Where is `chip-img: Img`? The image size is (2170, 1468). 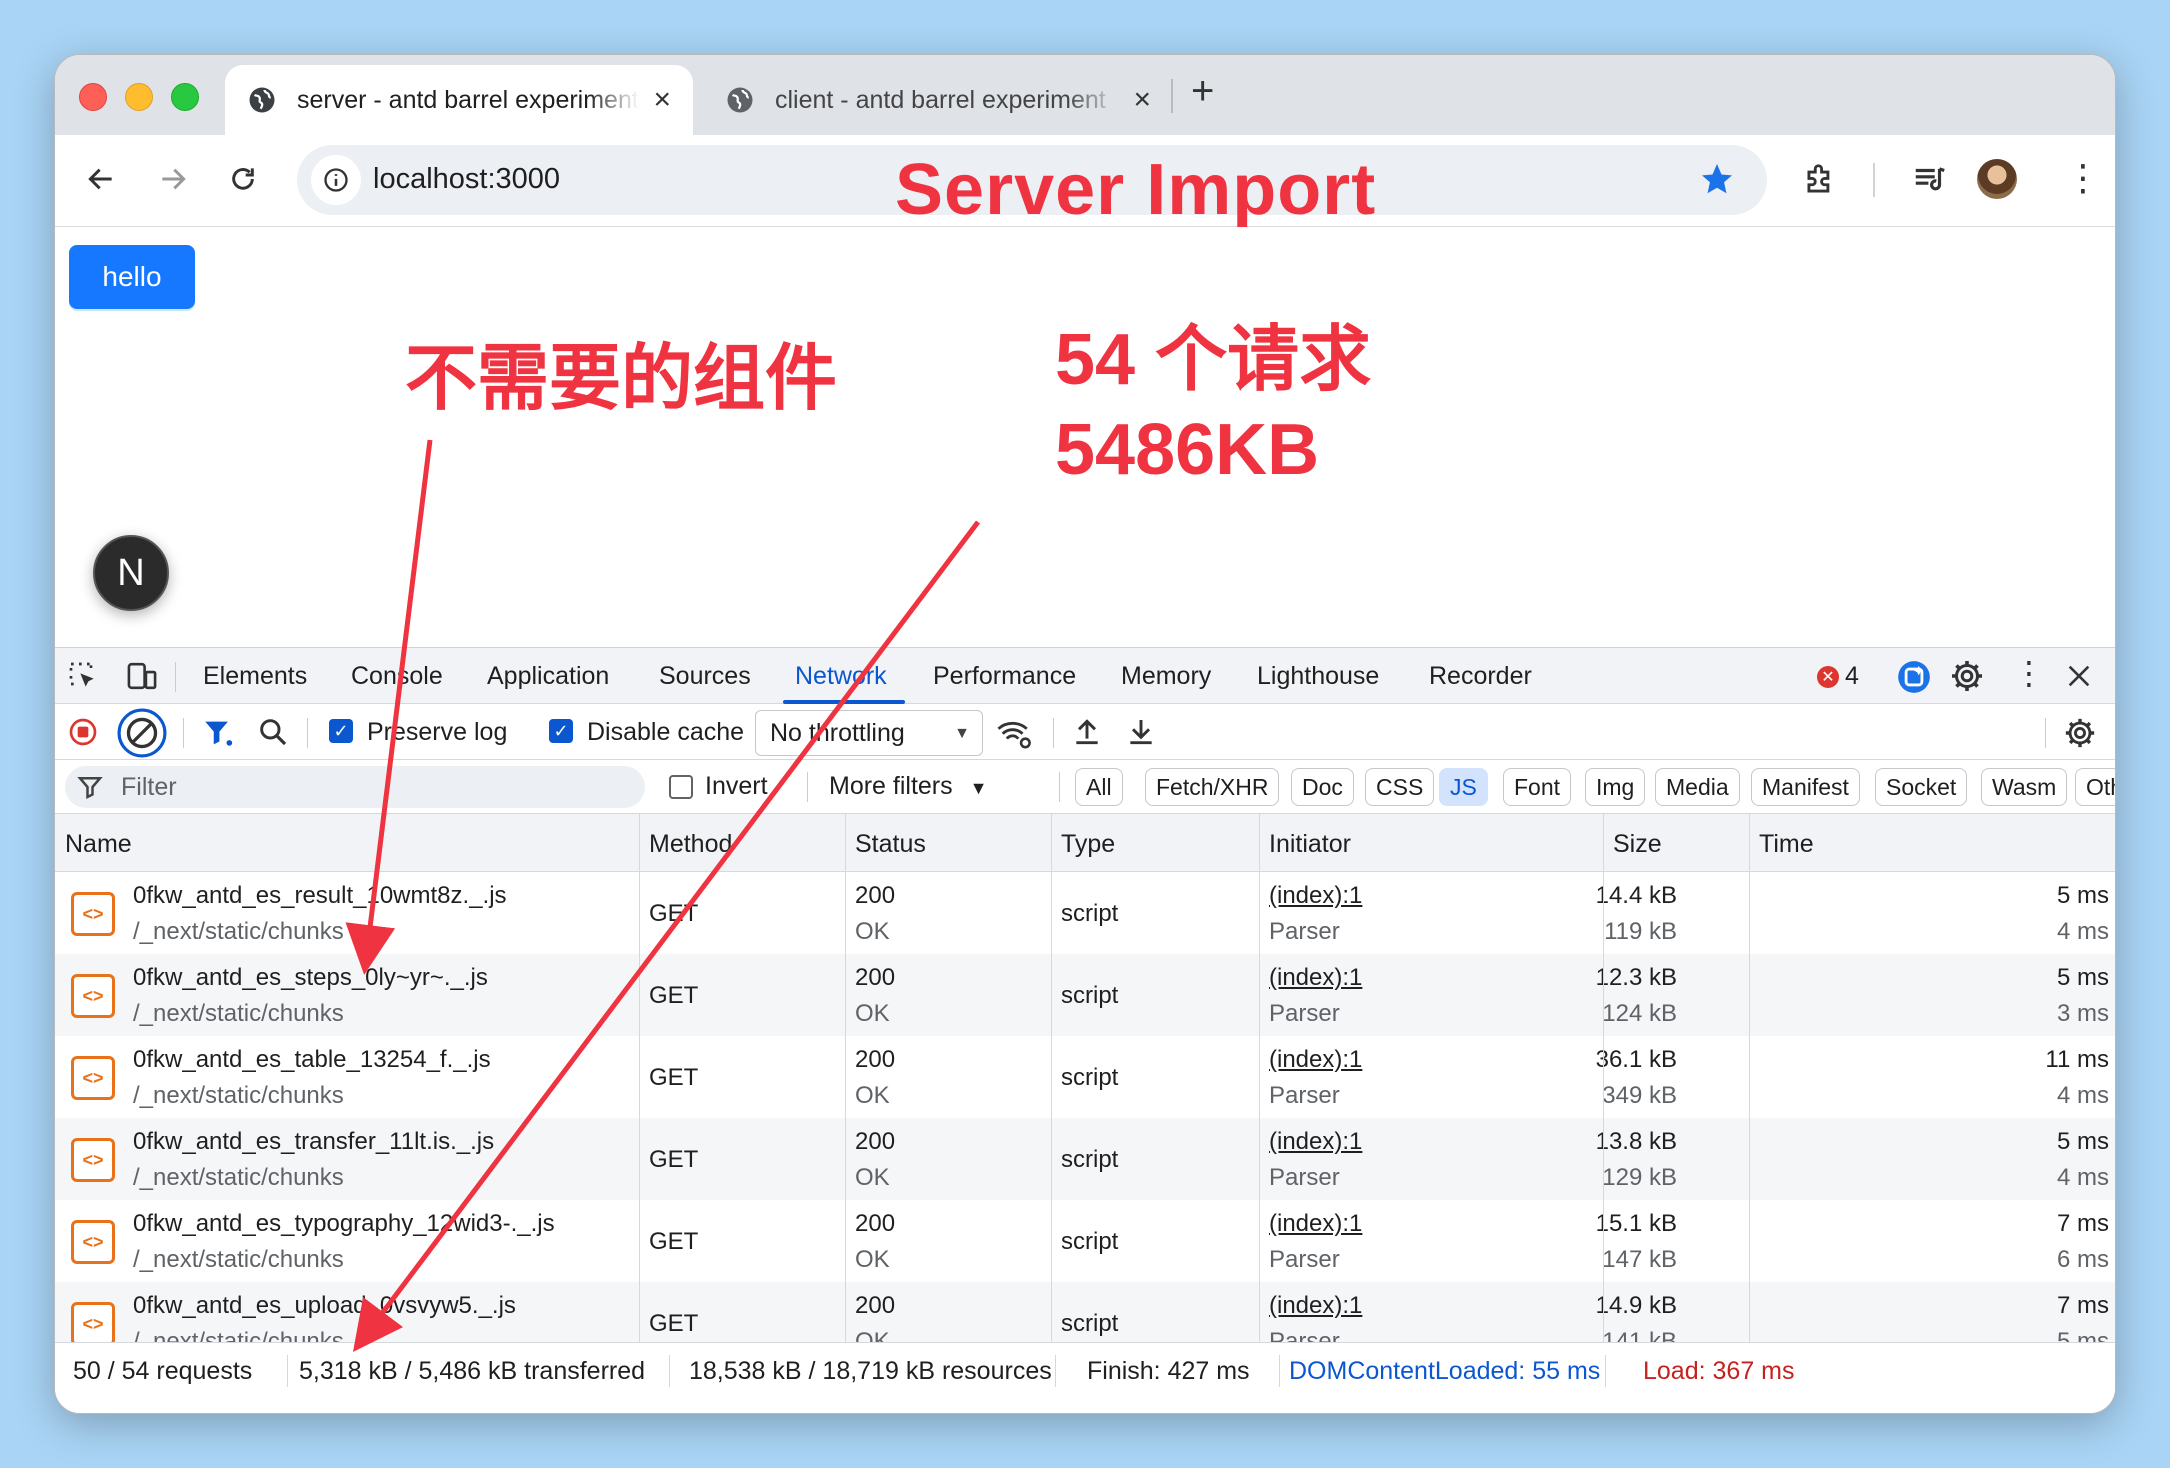 chip-img: Img is located at coordinates (1615, 787).